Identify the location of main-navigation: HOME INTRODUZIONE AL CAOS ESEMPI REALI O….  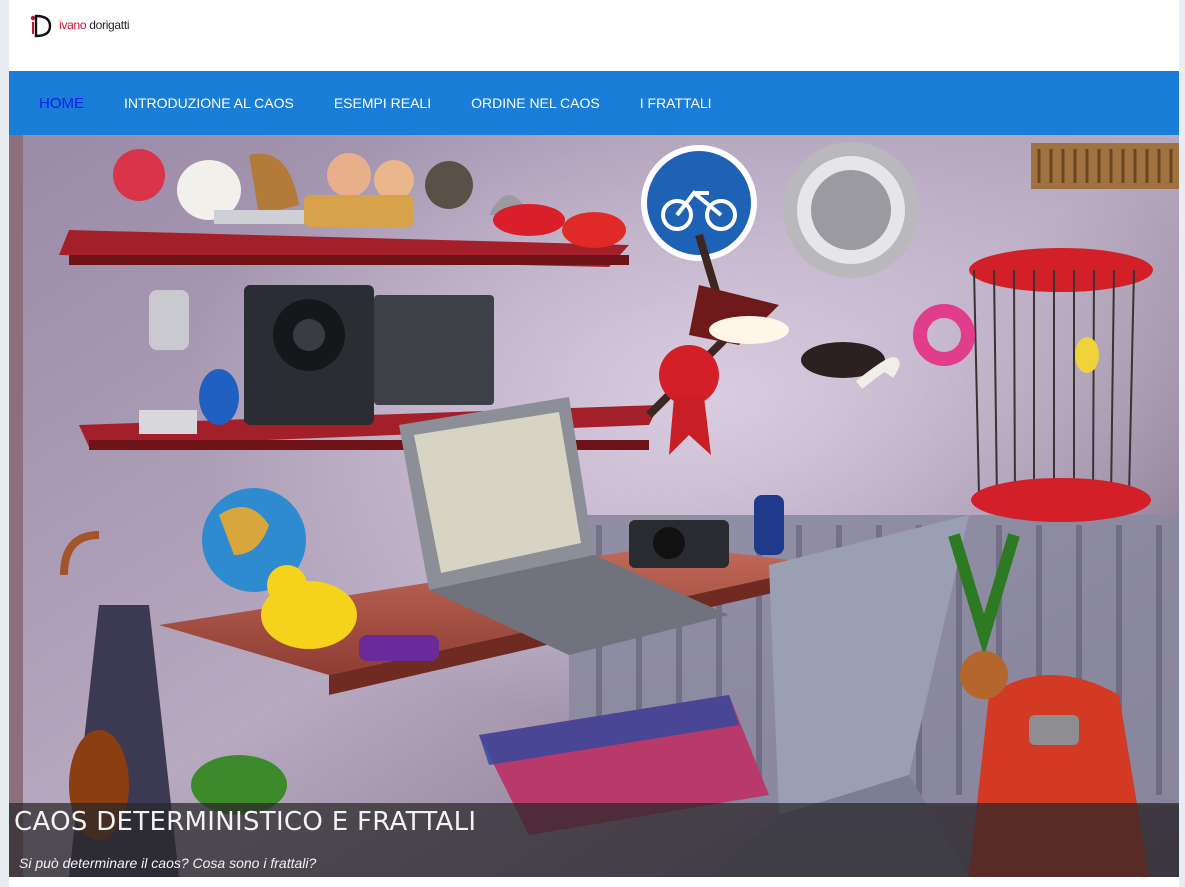
(594, 103).